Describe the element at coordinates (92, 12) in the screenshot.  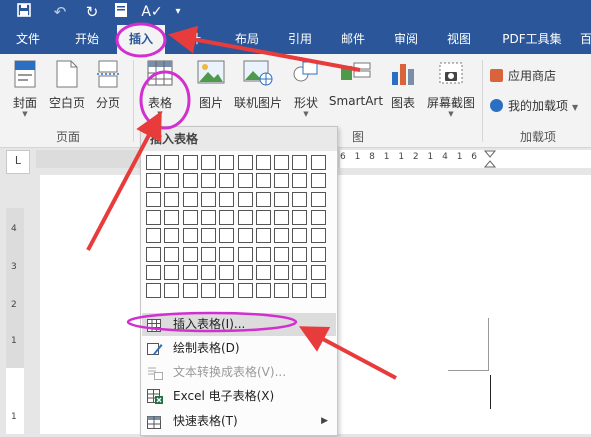
I see `repeat-icon: ↻` at that location.